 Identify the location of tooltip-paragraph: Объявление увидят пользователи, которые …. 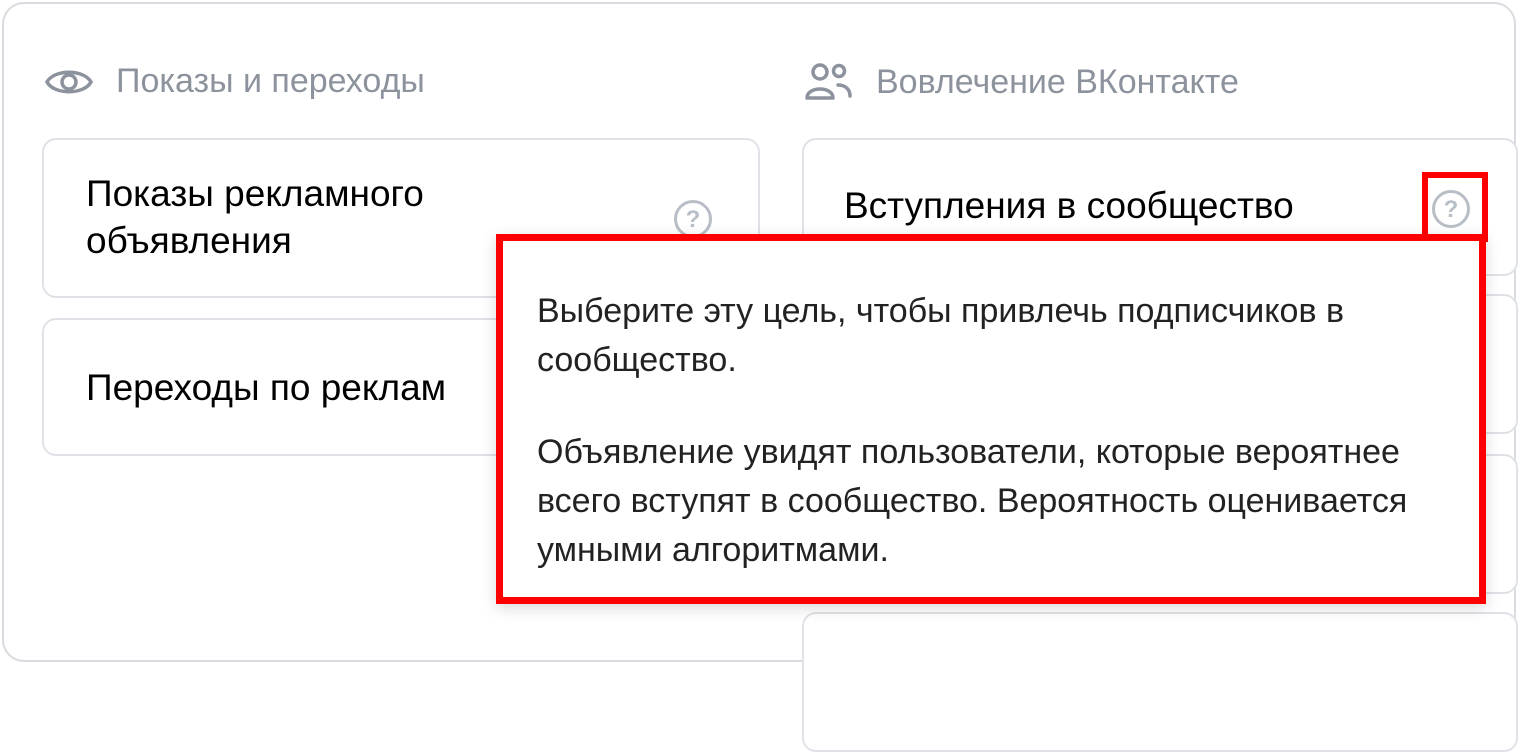
(972, 501).